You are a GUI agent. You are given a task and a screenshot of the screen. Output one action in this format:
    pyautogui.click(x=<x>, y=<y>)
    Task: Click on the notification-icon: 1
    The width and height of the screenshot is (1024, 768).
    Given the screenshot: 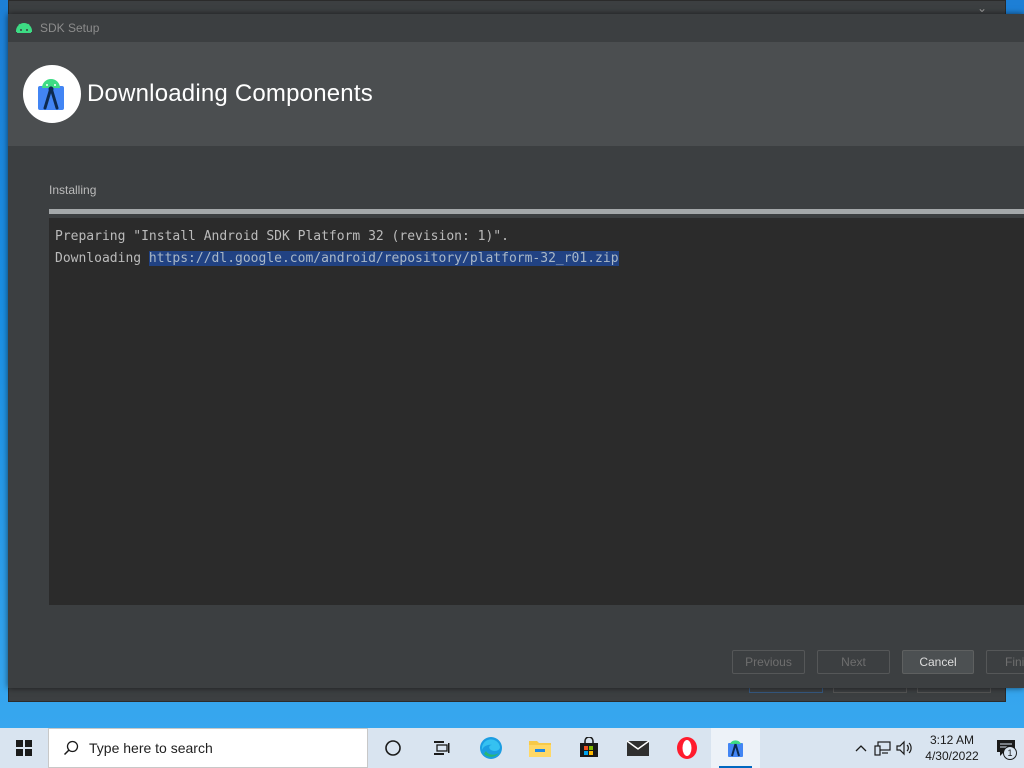 What is the action you would take?
    pyautogui.click(x=1006, y=748)
    